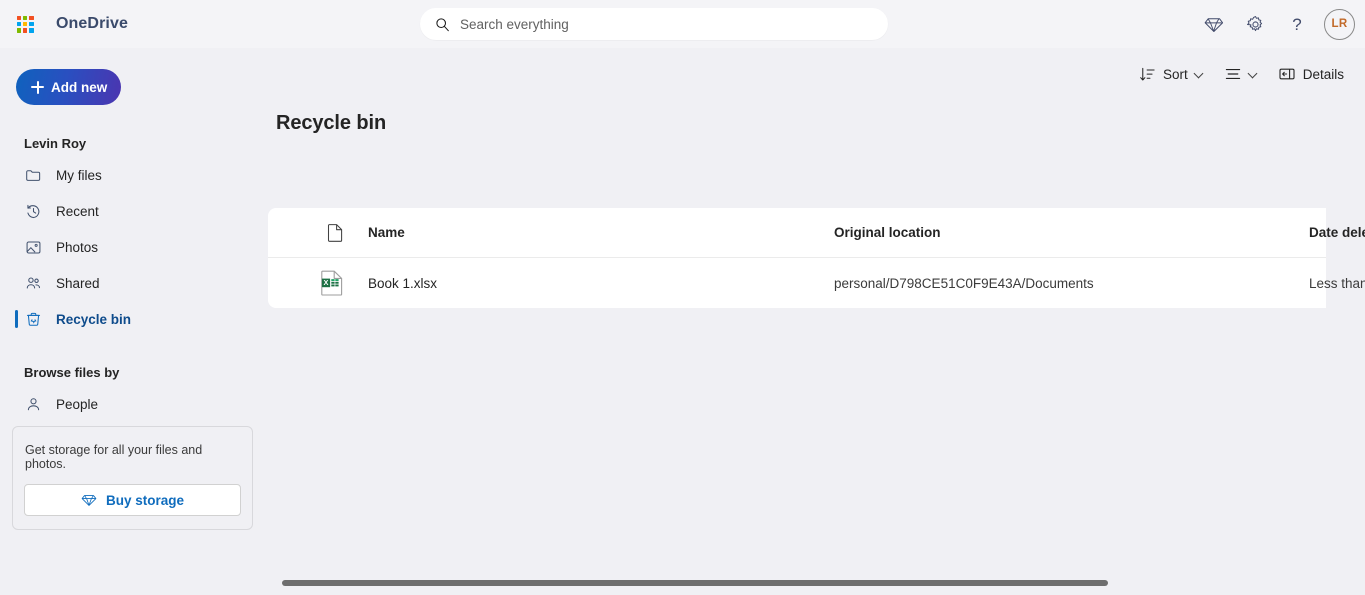 The width and height of the screenshot is (1365, 595). What do you see at coordinates (326, 282) in the screenshot?
I see `svg-text: X` at bounding box center [326, 282].